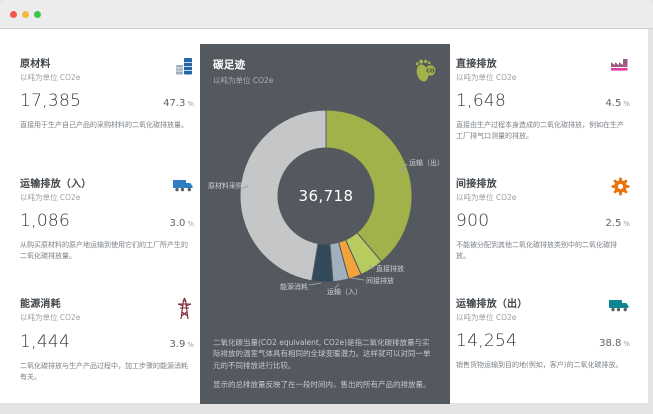 The height and width of the screenshot is (414, 653). Describe the element at coordinates (390, 269) in the screenshot. I see `donut-label-direct-emissions: 直接排放` at that location.